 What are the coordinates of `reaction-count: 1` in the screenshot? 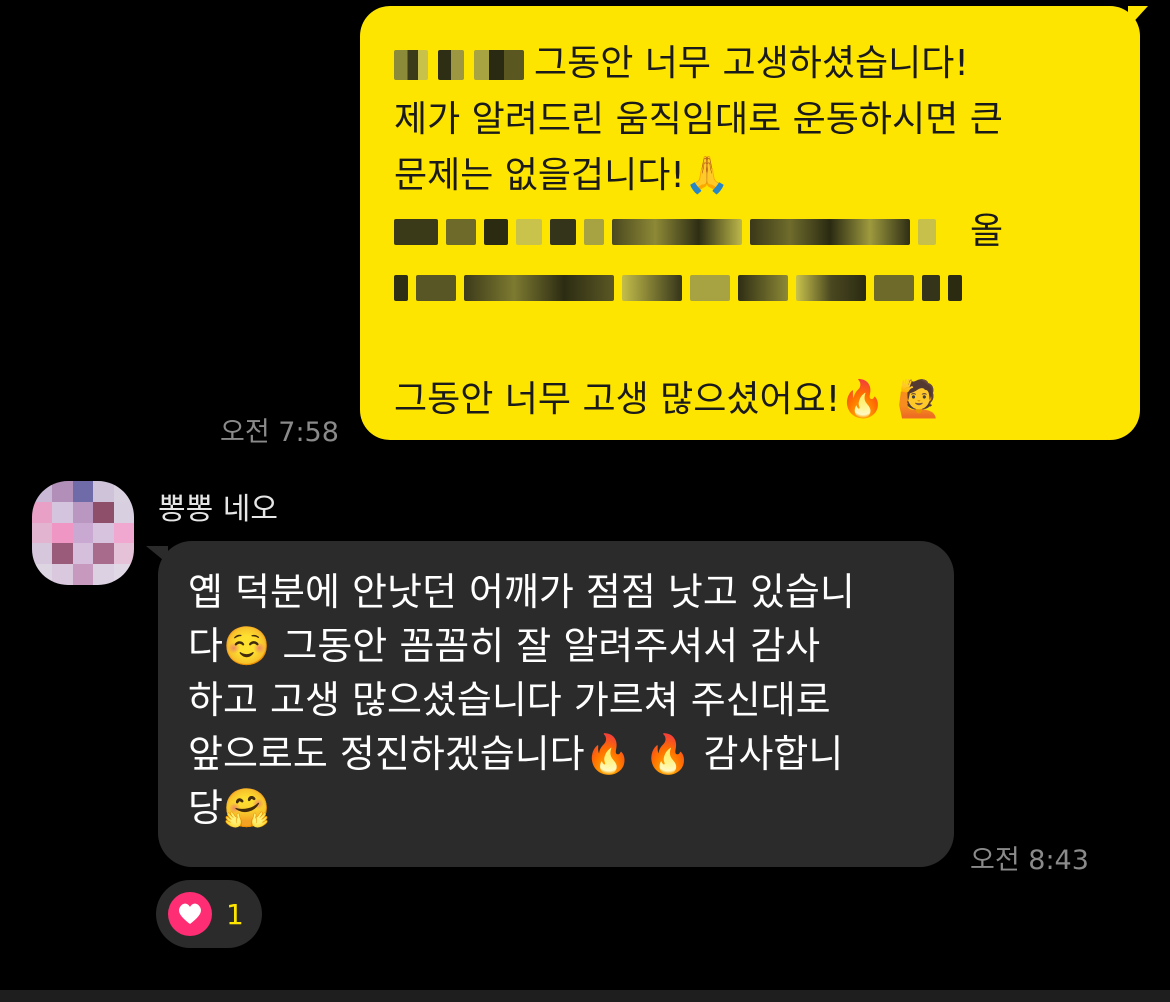 It's located at (235, 914).